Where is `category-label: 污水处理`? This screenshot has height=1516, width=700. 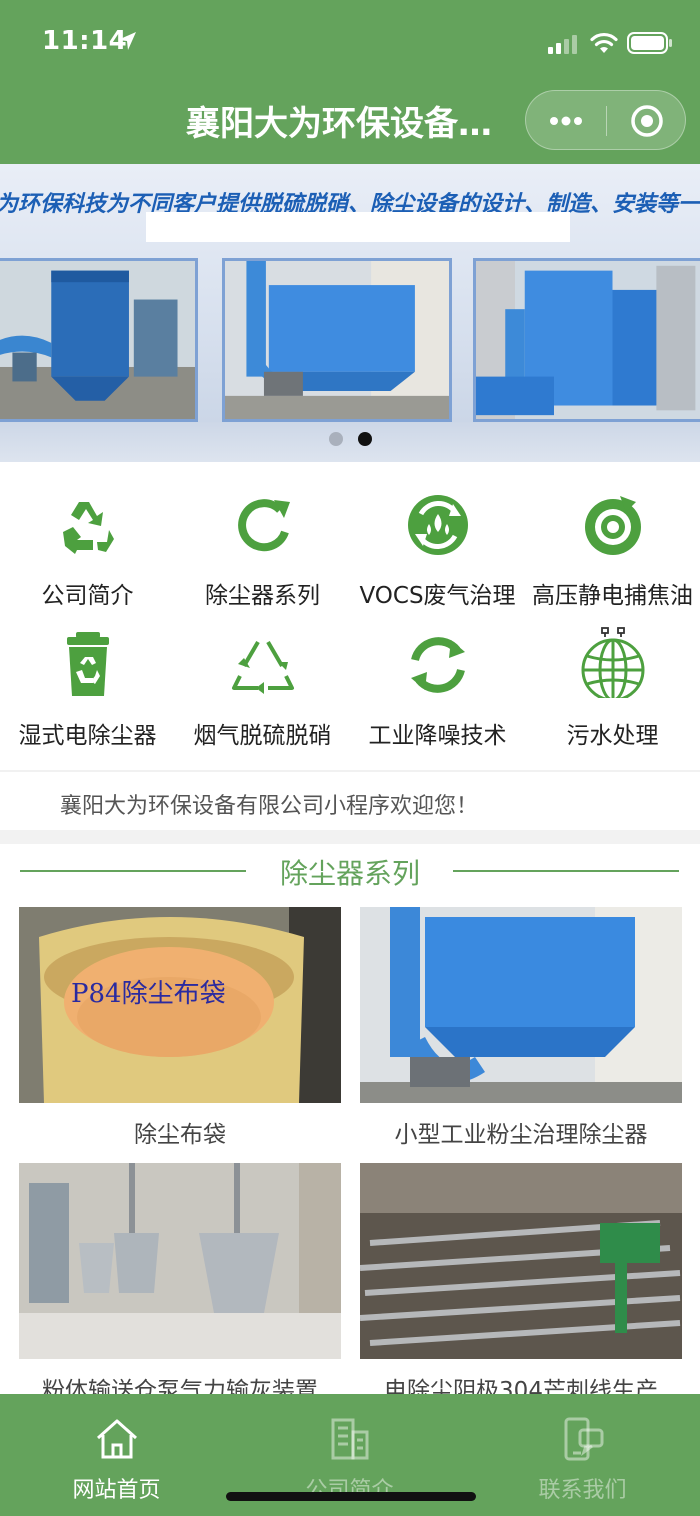
category-label: 污水处理 is located at coordinates (612, 736).